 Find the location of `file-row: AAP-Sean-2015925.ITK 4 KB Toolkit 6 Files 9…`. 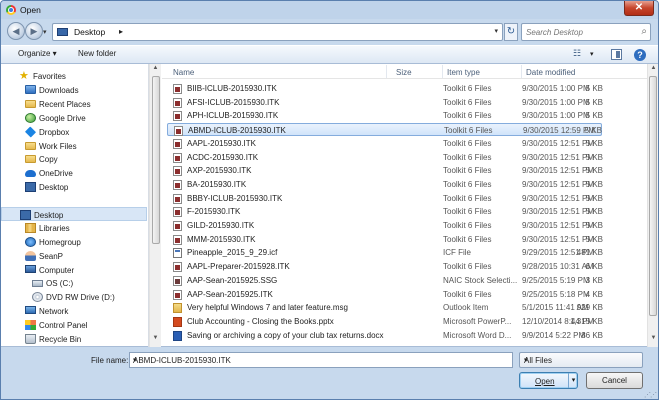

file-row: AAP-Sean-2015925.ITK 4 KB Toolkit 6 Files 9… is located at coordinates (385, 294).